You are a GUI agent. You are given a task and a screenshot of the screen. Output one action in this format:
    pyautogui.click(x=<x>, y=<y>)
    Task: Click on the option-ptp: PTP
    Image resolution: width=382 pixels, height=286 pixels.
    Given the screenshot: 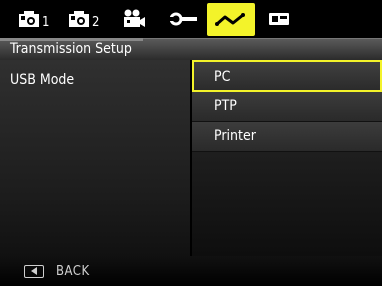 What is the action you would take?
    pyautogui.click(x=287, y=107)
    